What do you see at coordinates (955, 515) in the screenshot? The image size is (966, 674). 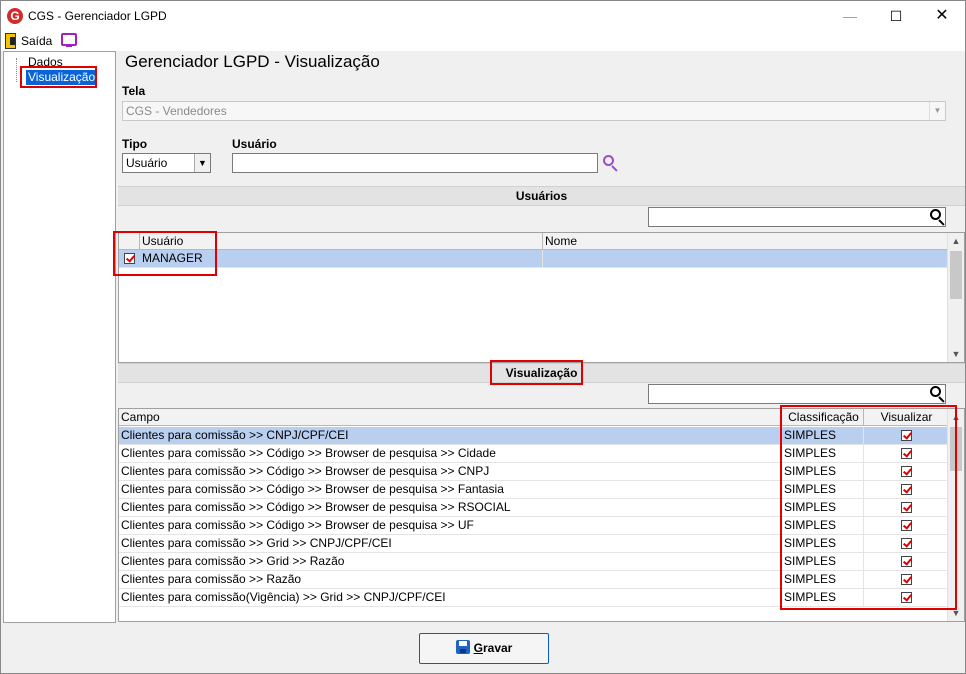 I see `view-scrollbar: ▲ ▼` at bounding box center [955, 515].